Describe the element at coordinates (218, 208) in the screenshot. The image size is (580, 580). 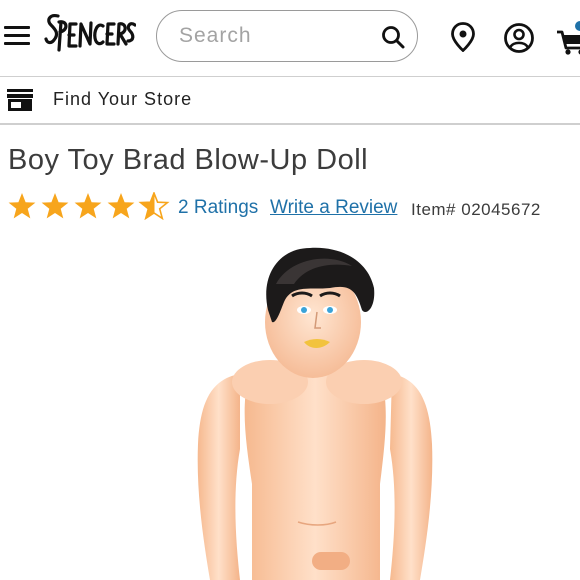
I see `ratings-count-link: 2 Ratings` at that location.